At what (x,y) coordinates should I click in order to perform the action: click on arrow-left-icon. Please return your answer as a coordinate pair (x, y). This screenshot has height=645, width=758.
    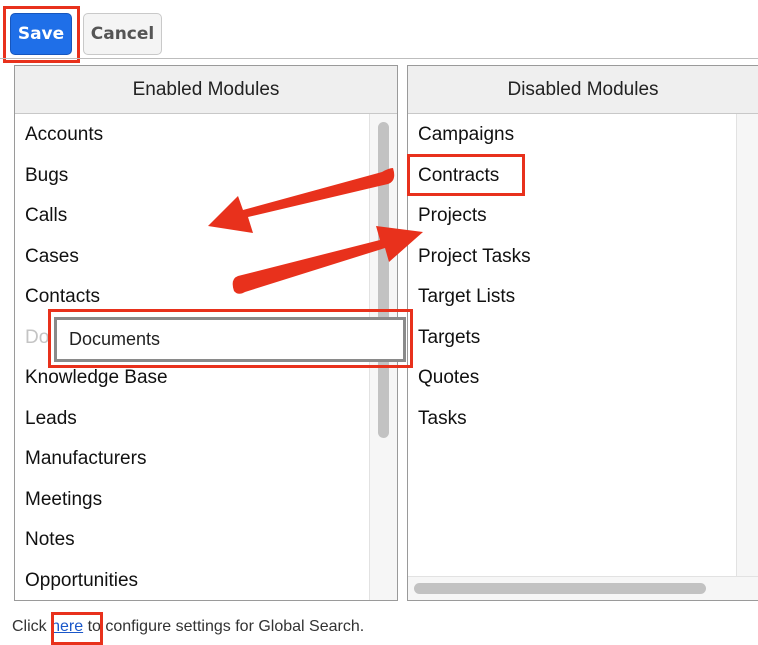
    Looking at the image, I should click on (301, 200).